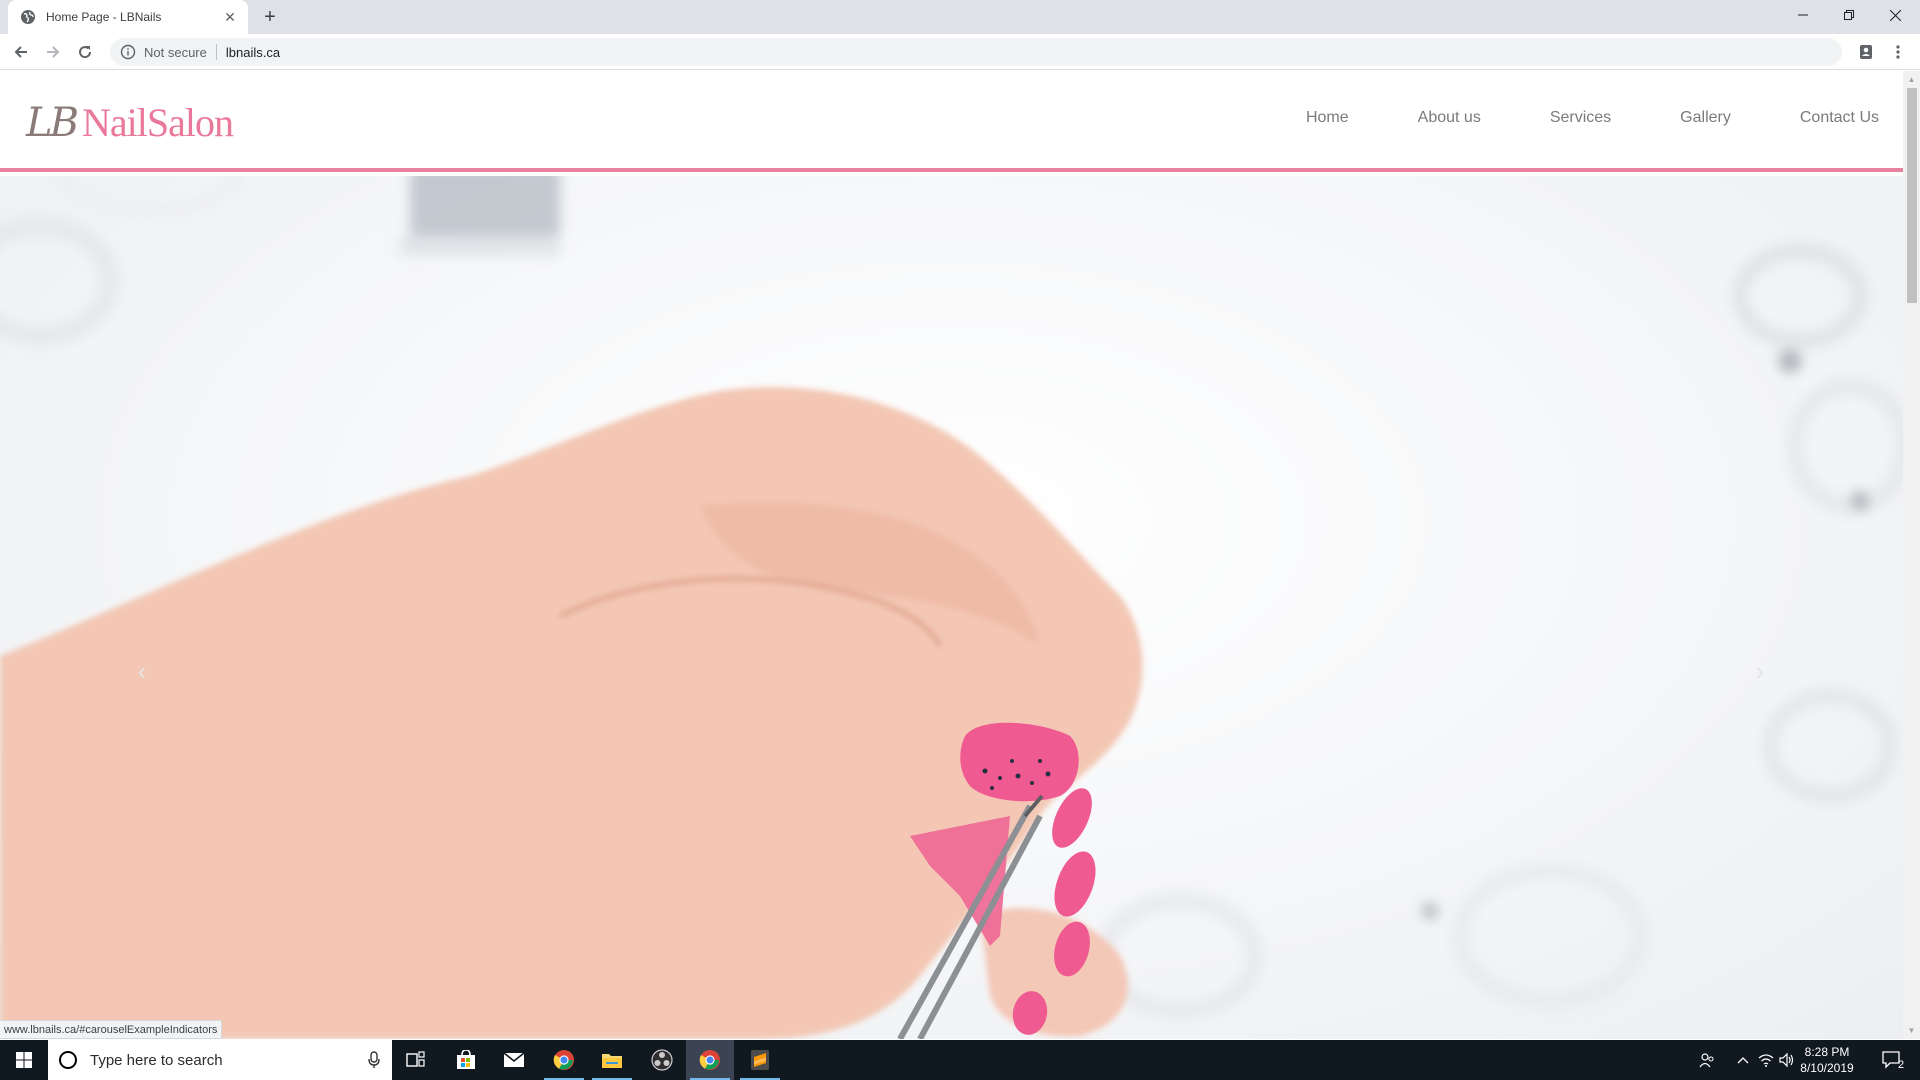  I want to click on chevron-left-icon: ‹, so click(142, 670).